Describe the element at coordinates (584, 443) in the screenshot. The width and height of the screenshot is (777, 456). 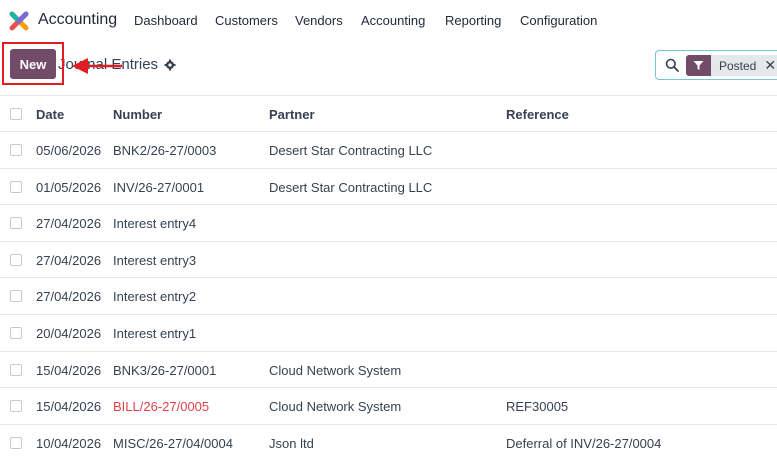
I see `cell-reference: Deferral of INV/26-27/0004` at that location.